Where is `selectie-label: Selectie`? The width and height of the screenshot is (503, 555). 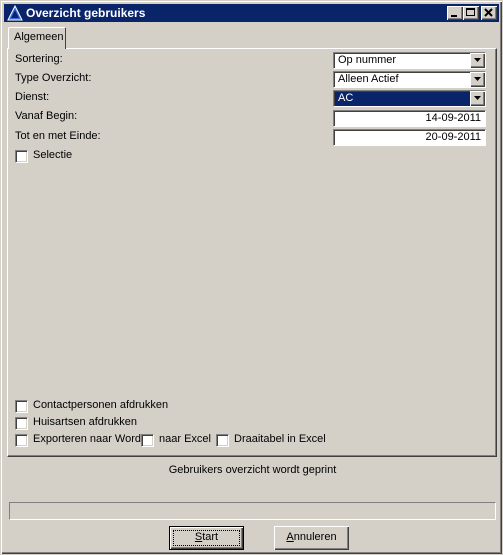 selectie-label: Selectie is located at coordinates (52, 155).